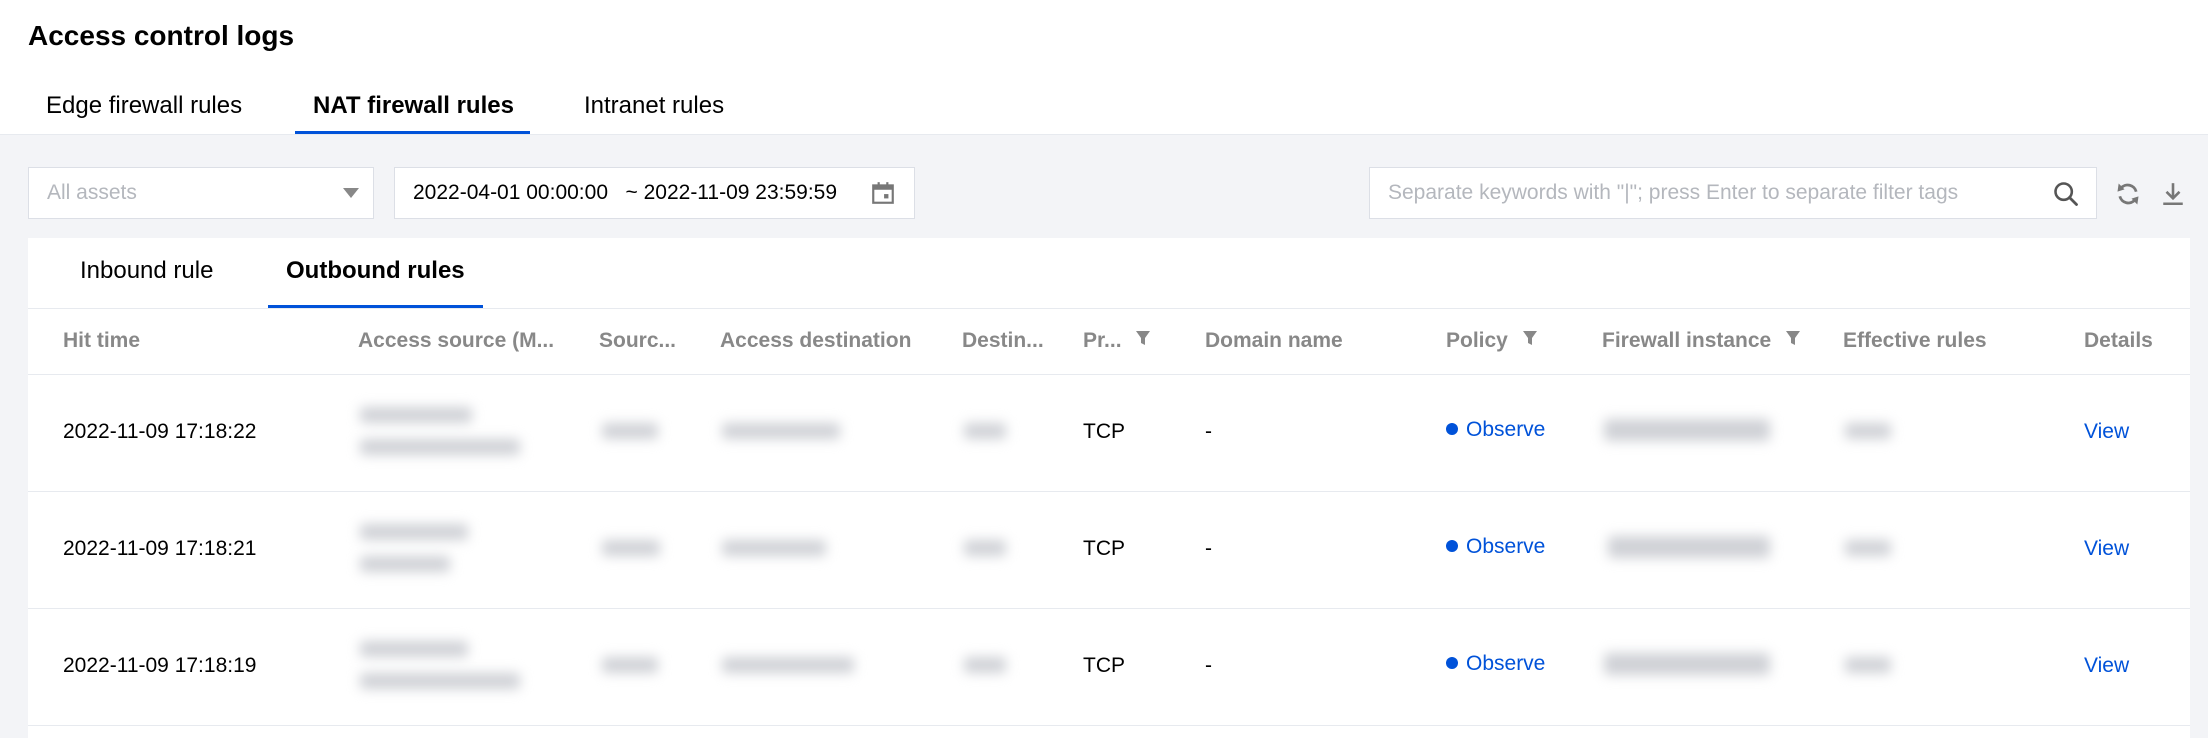 This screenshot has width=2208, height=738. Describe the element at coordinates (815, 341) in the screenshot. I see `column-access-destination: Access destination` at that location.